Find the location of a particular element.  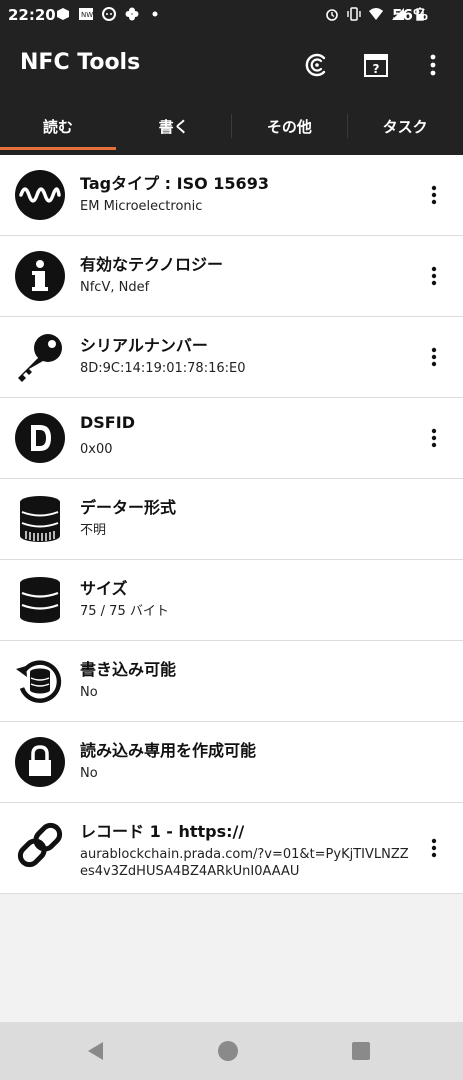

item-value: 0x00 is located at coordinates (96, 449).